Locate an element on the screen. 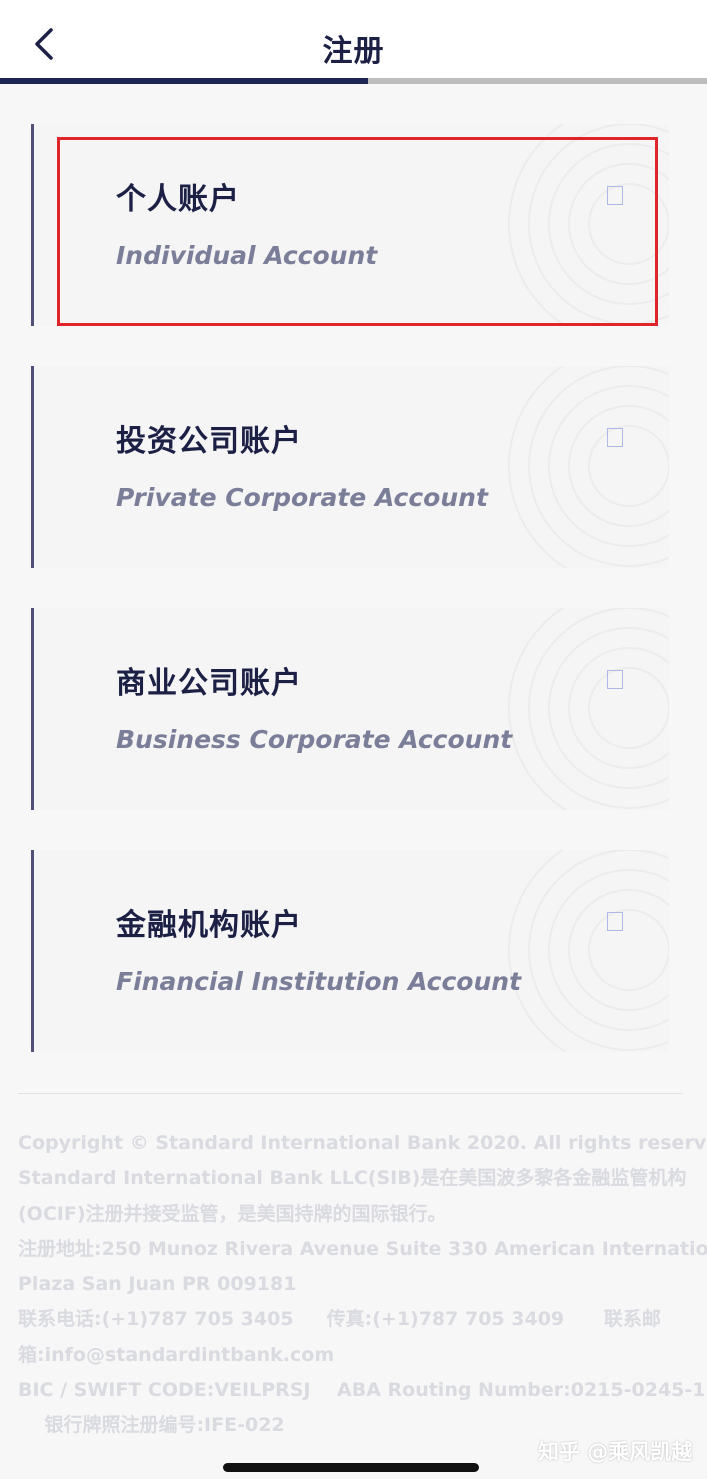  footer-divider is located at coordinates (350, 1093).